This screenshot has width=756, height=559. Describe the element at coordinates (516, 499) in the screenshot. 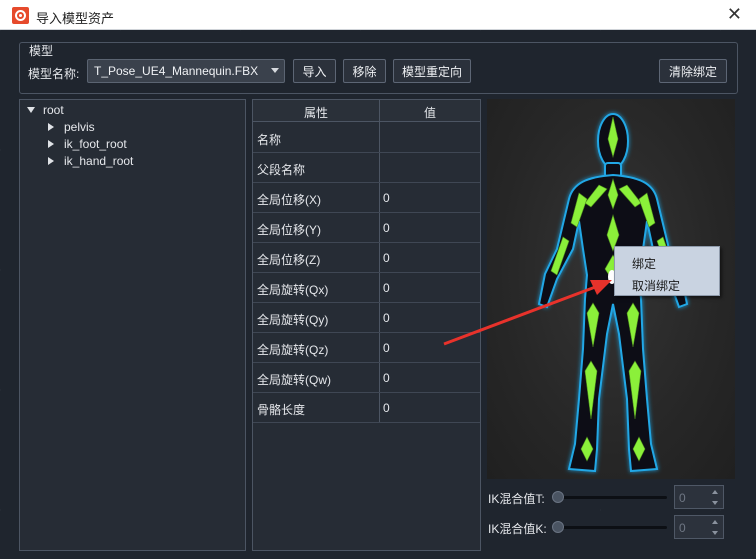

I see `ik-blend-t-label: IK混合值T:` at that location.